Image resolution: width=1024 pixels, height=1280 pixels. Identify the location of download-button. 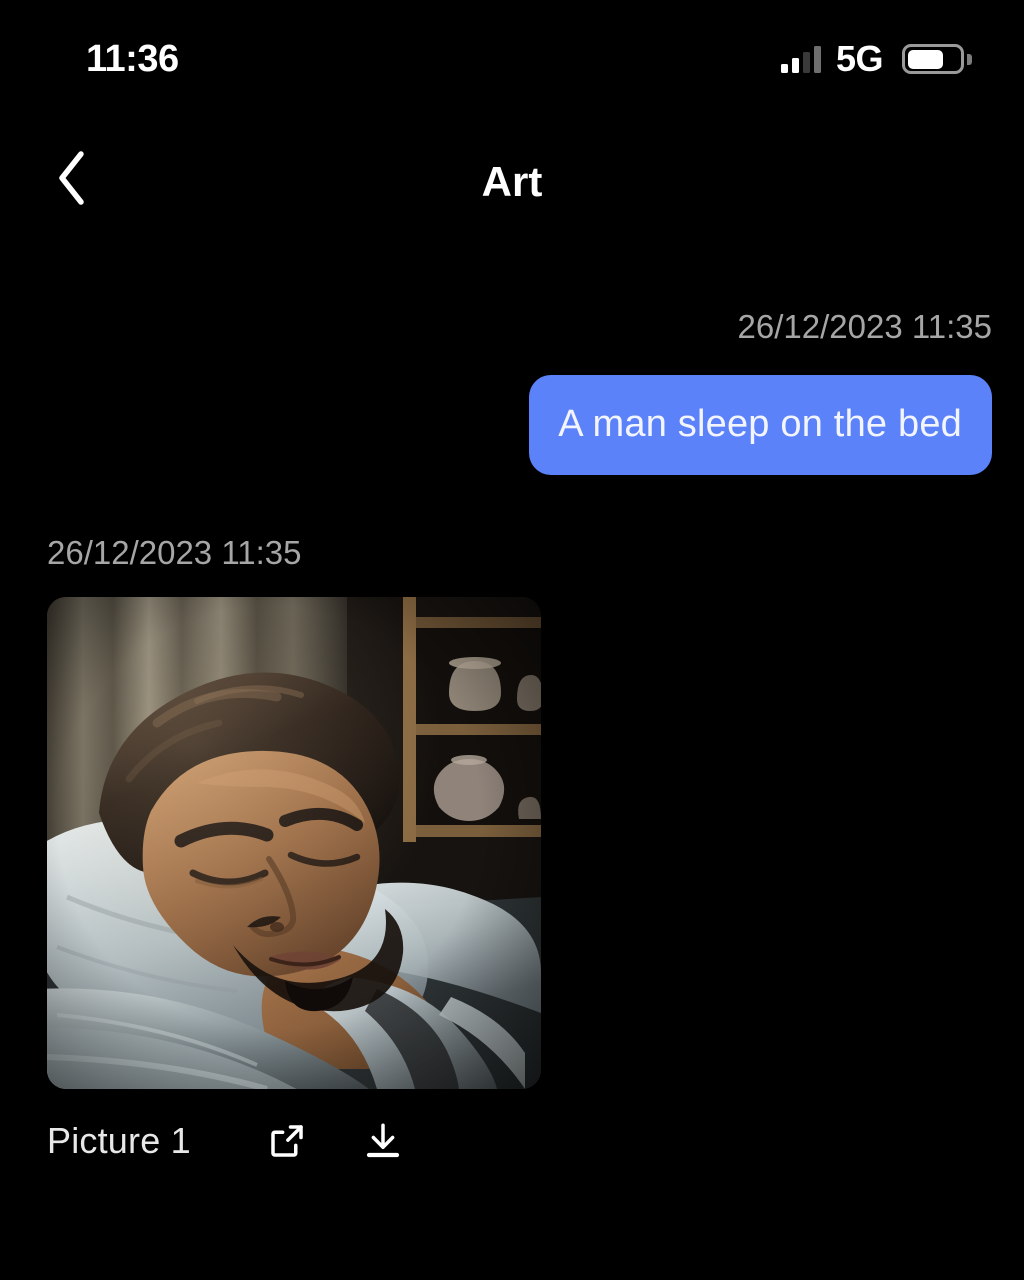
(383, 1141).